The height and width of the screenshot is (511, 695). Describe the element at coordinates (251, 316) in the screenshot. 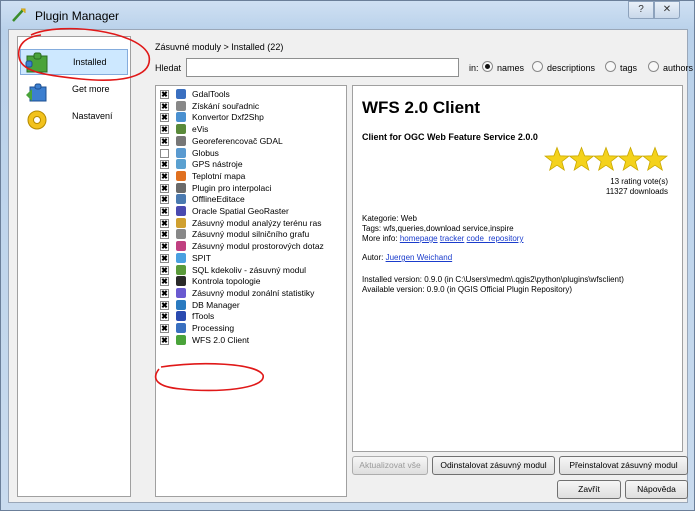

I see `plugin-list-item: ✖ fTools` at that location.